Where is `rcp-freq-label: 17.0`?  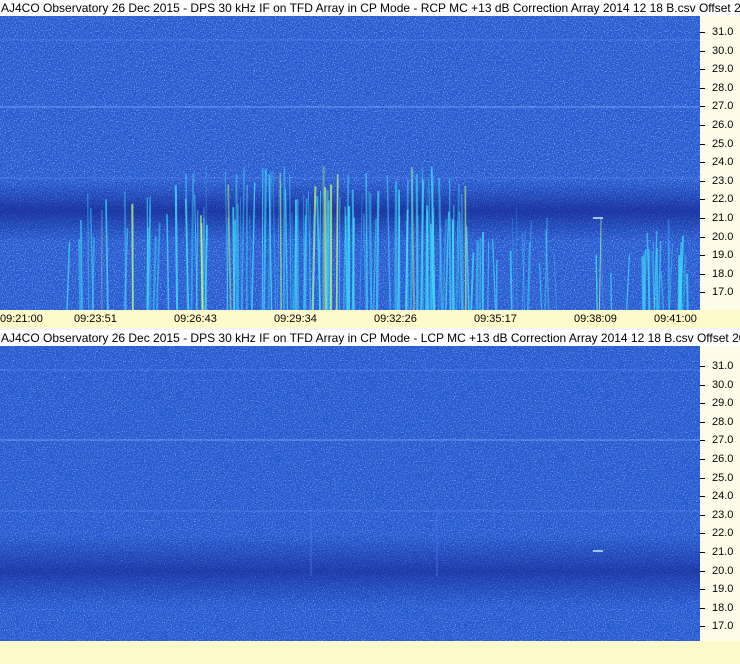
rcp-freq-label: 17.0 is located at coordinates (723, 292).